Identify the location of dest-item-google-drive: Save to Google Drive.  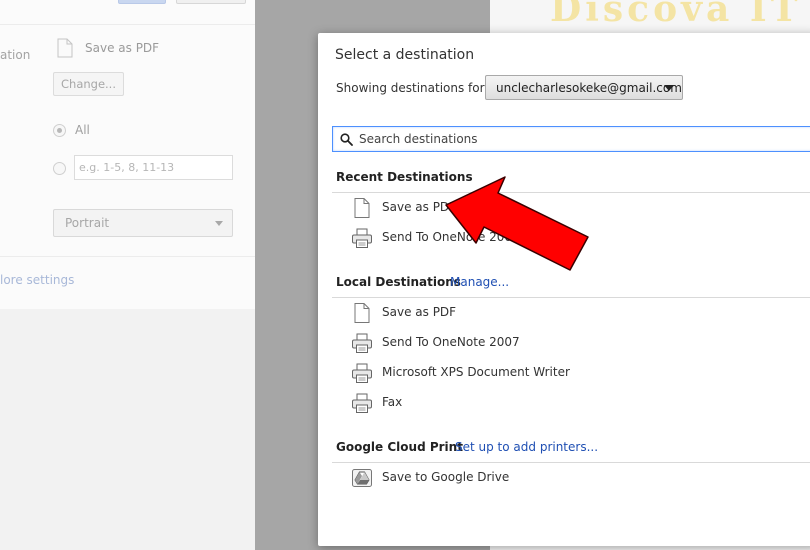
(498, 478).